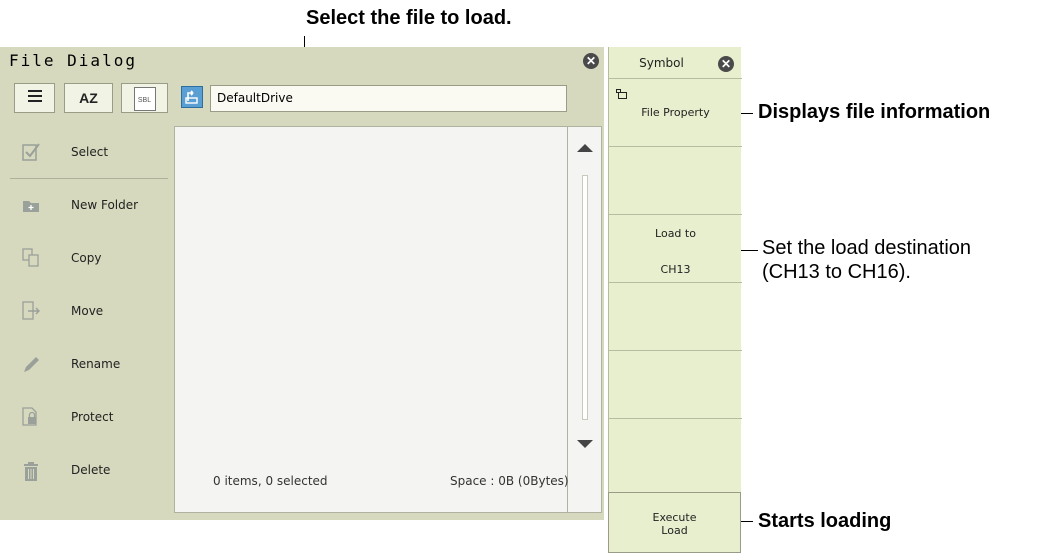 This screenshot has width=1045, height=553. I want to click on callout-load-dest-2: (CH13 to CH16)., so click(836, 272).